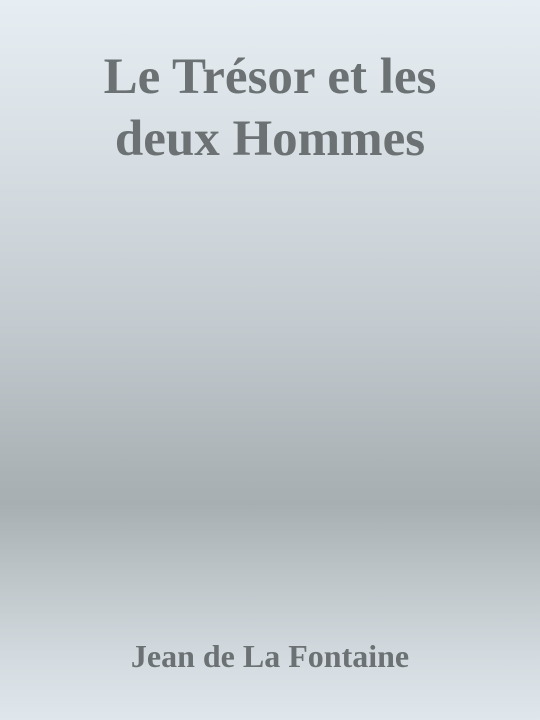 Image resolution: width=540 pixels, height=720 pixels. What do you see at coordinates (270, 77) in the screenshot?
I see `book-title-line-1: Le Trésor et les` at bounding box center [270, 77].